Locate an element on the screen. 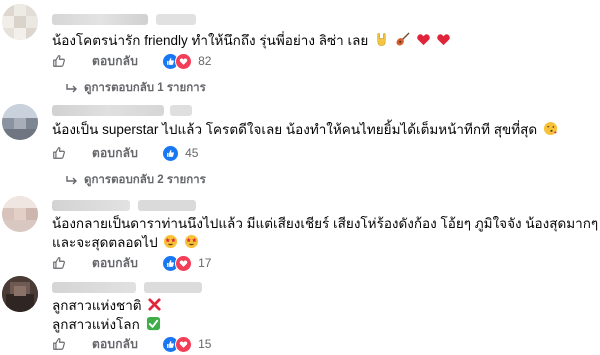 Image resolution: width=600 pixels, height=355 pixels. reactions-summary: 45 is located at coordinates (180, 153).